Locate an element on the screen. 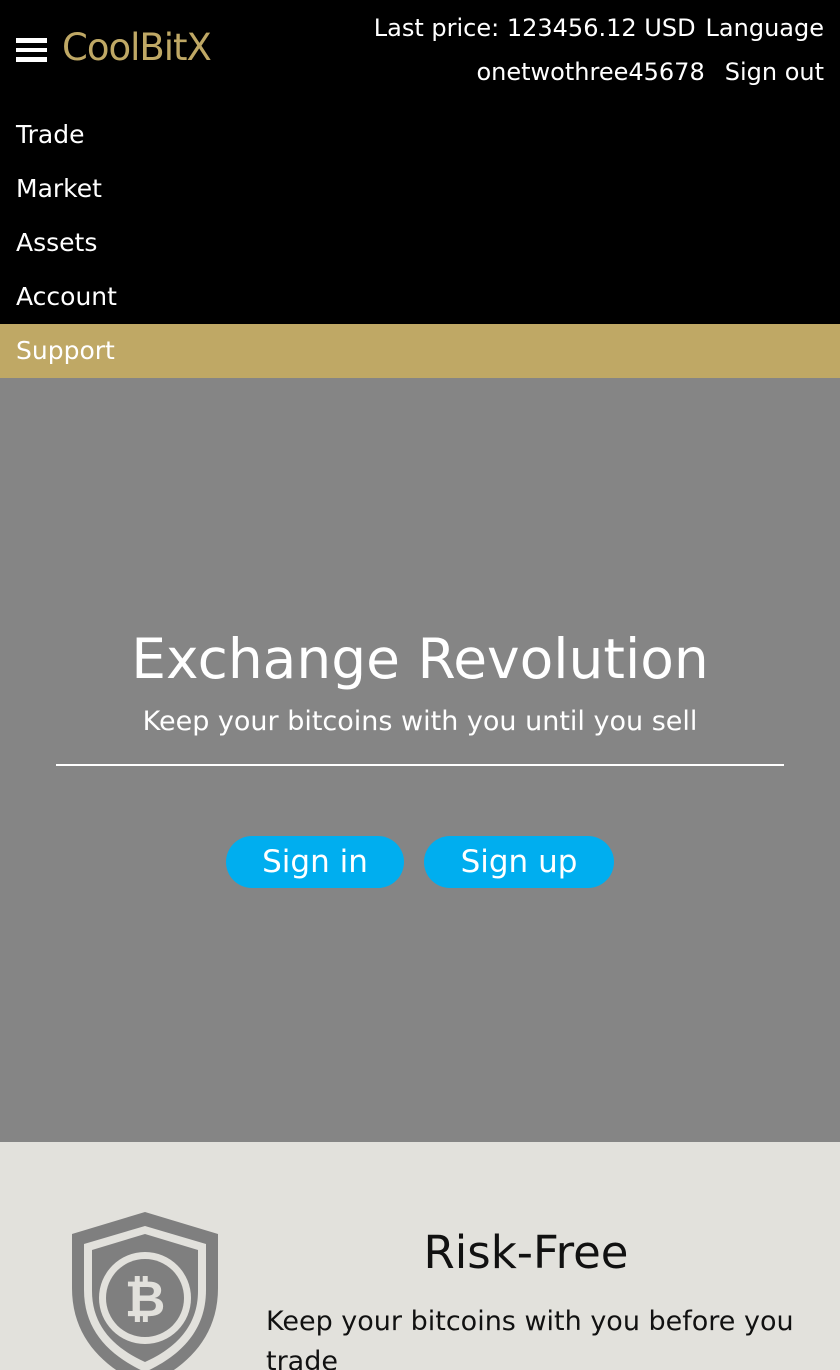  hero-buttons: Sign in Sign up is located at coordinates (420, 862).